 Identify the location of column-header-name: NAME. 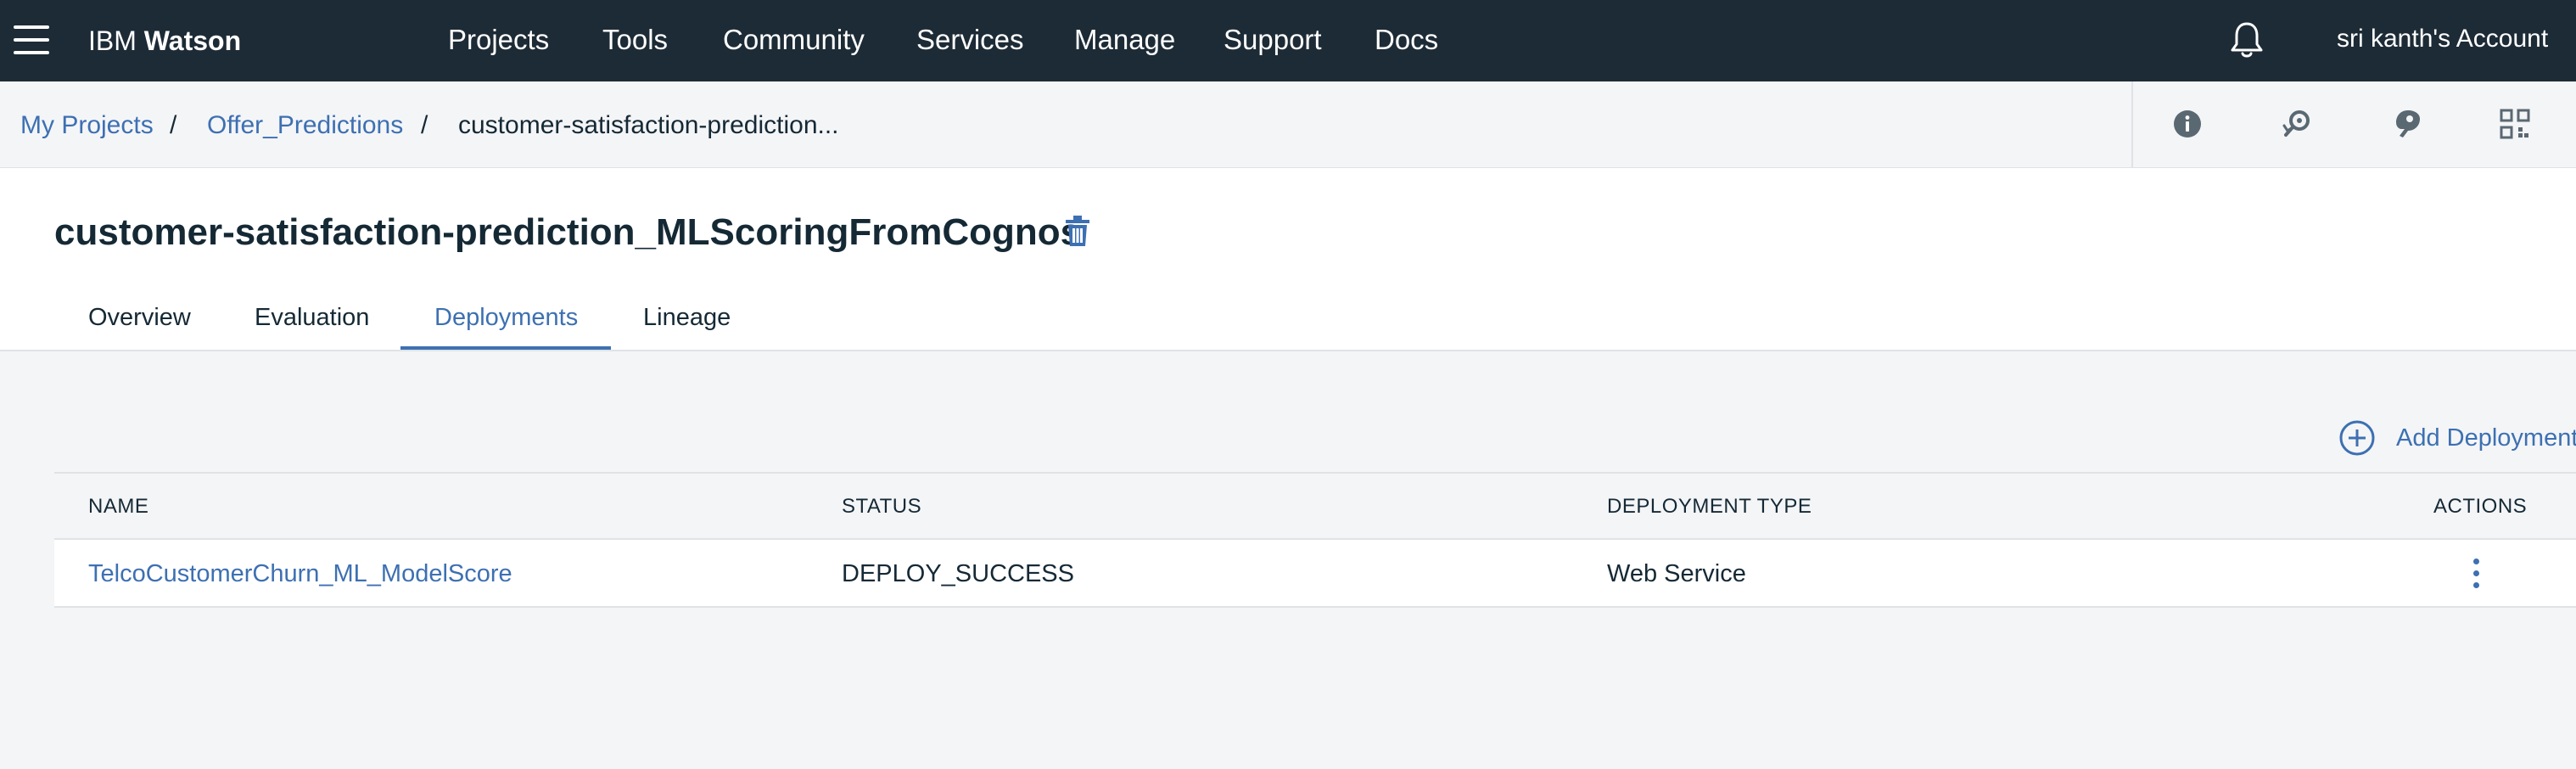
(118, 506).